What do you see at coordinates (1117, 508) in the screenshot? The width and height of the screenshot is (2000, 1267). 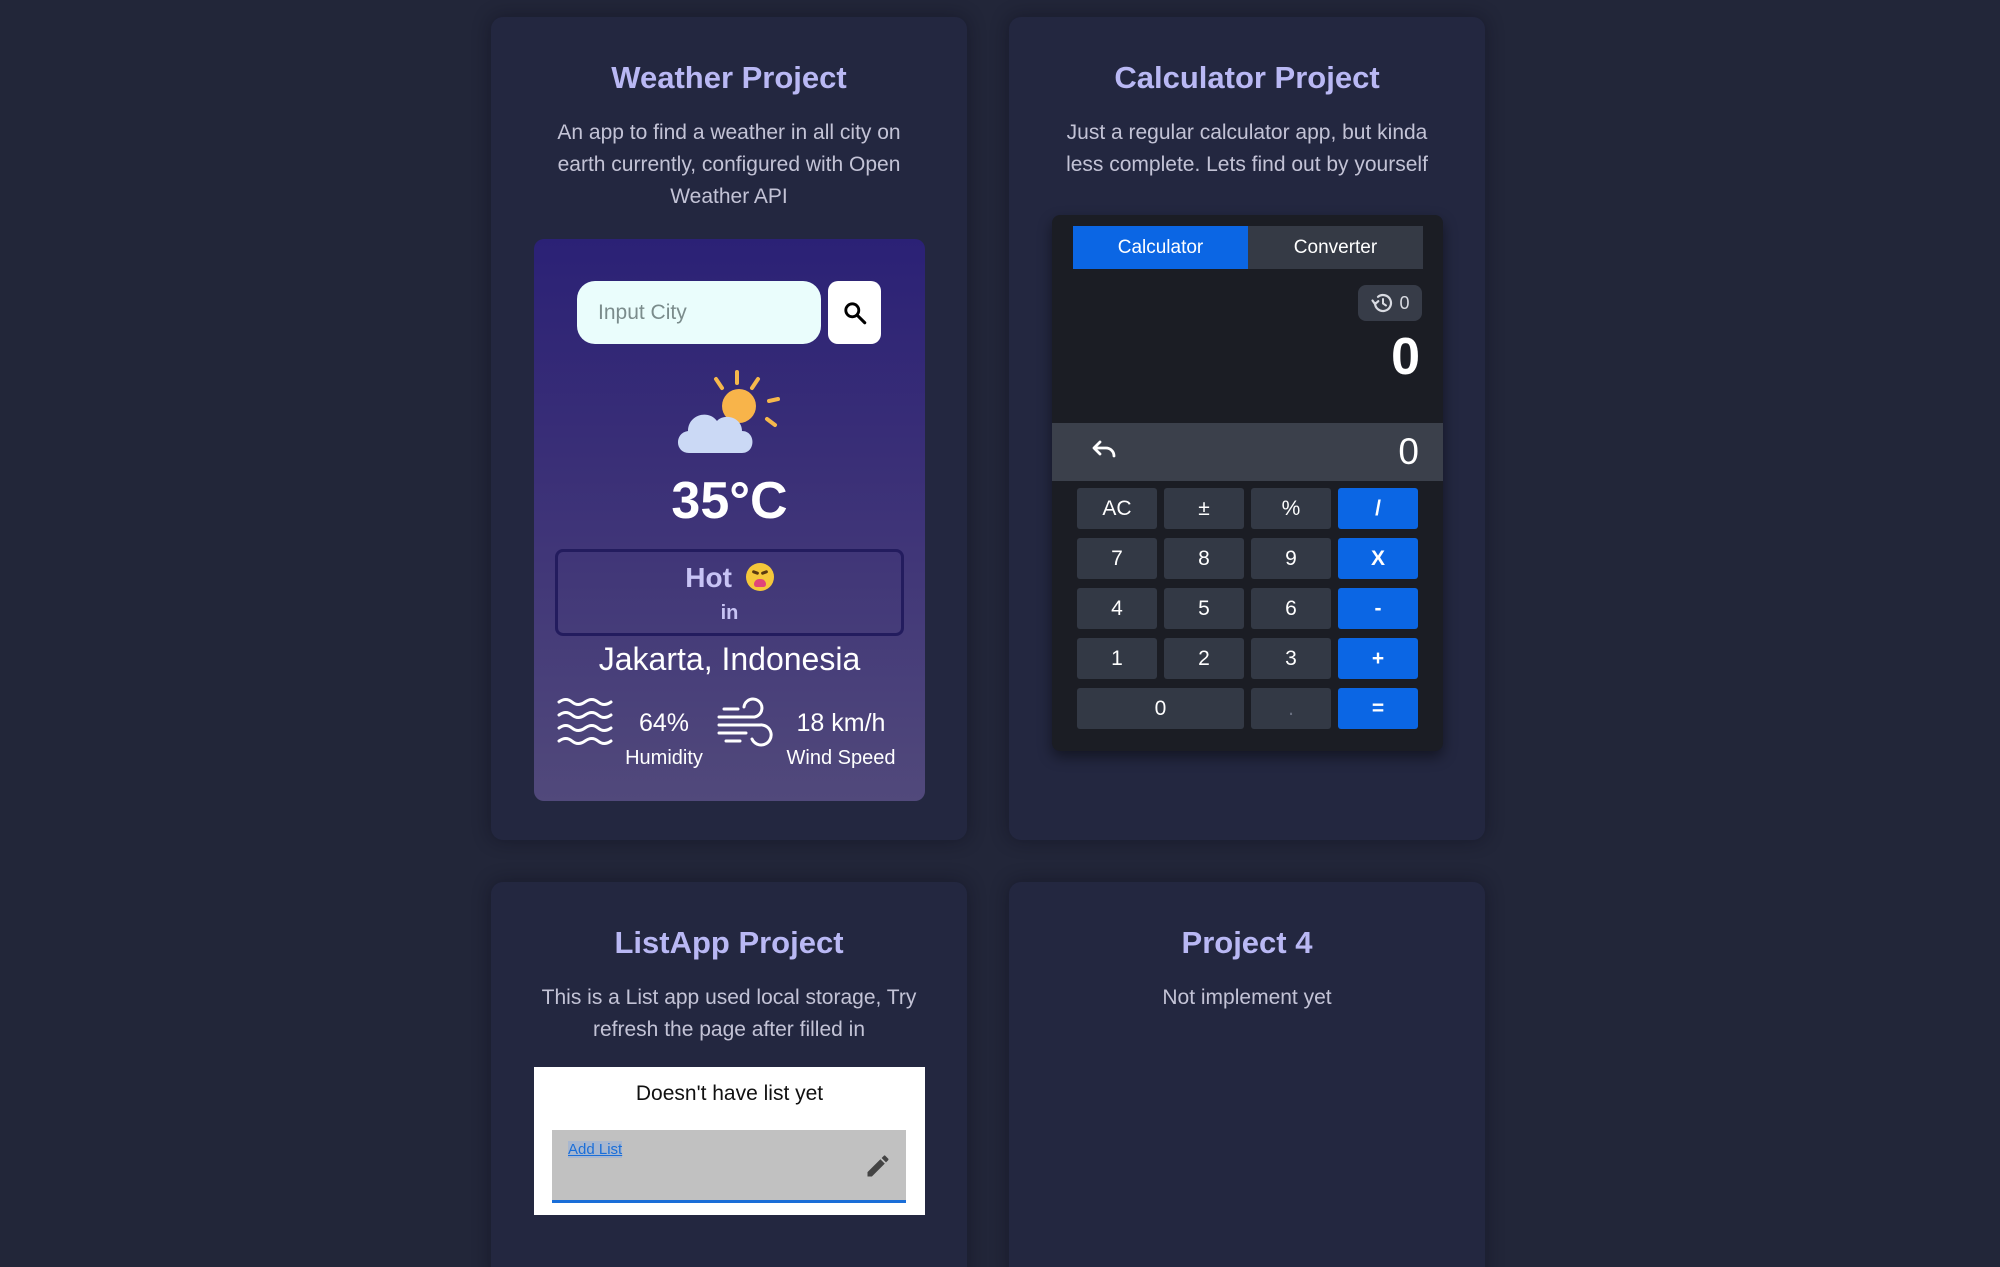 I see `key-ac: AC` at bounding box center [1117, 508].